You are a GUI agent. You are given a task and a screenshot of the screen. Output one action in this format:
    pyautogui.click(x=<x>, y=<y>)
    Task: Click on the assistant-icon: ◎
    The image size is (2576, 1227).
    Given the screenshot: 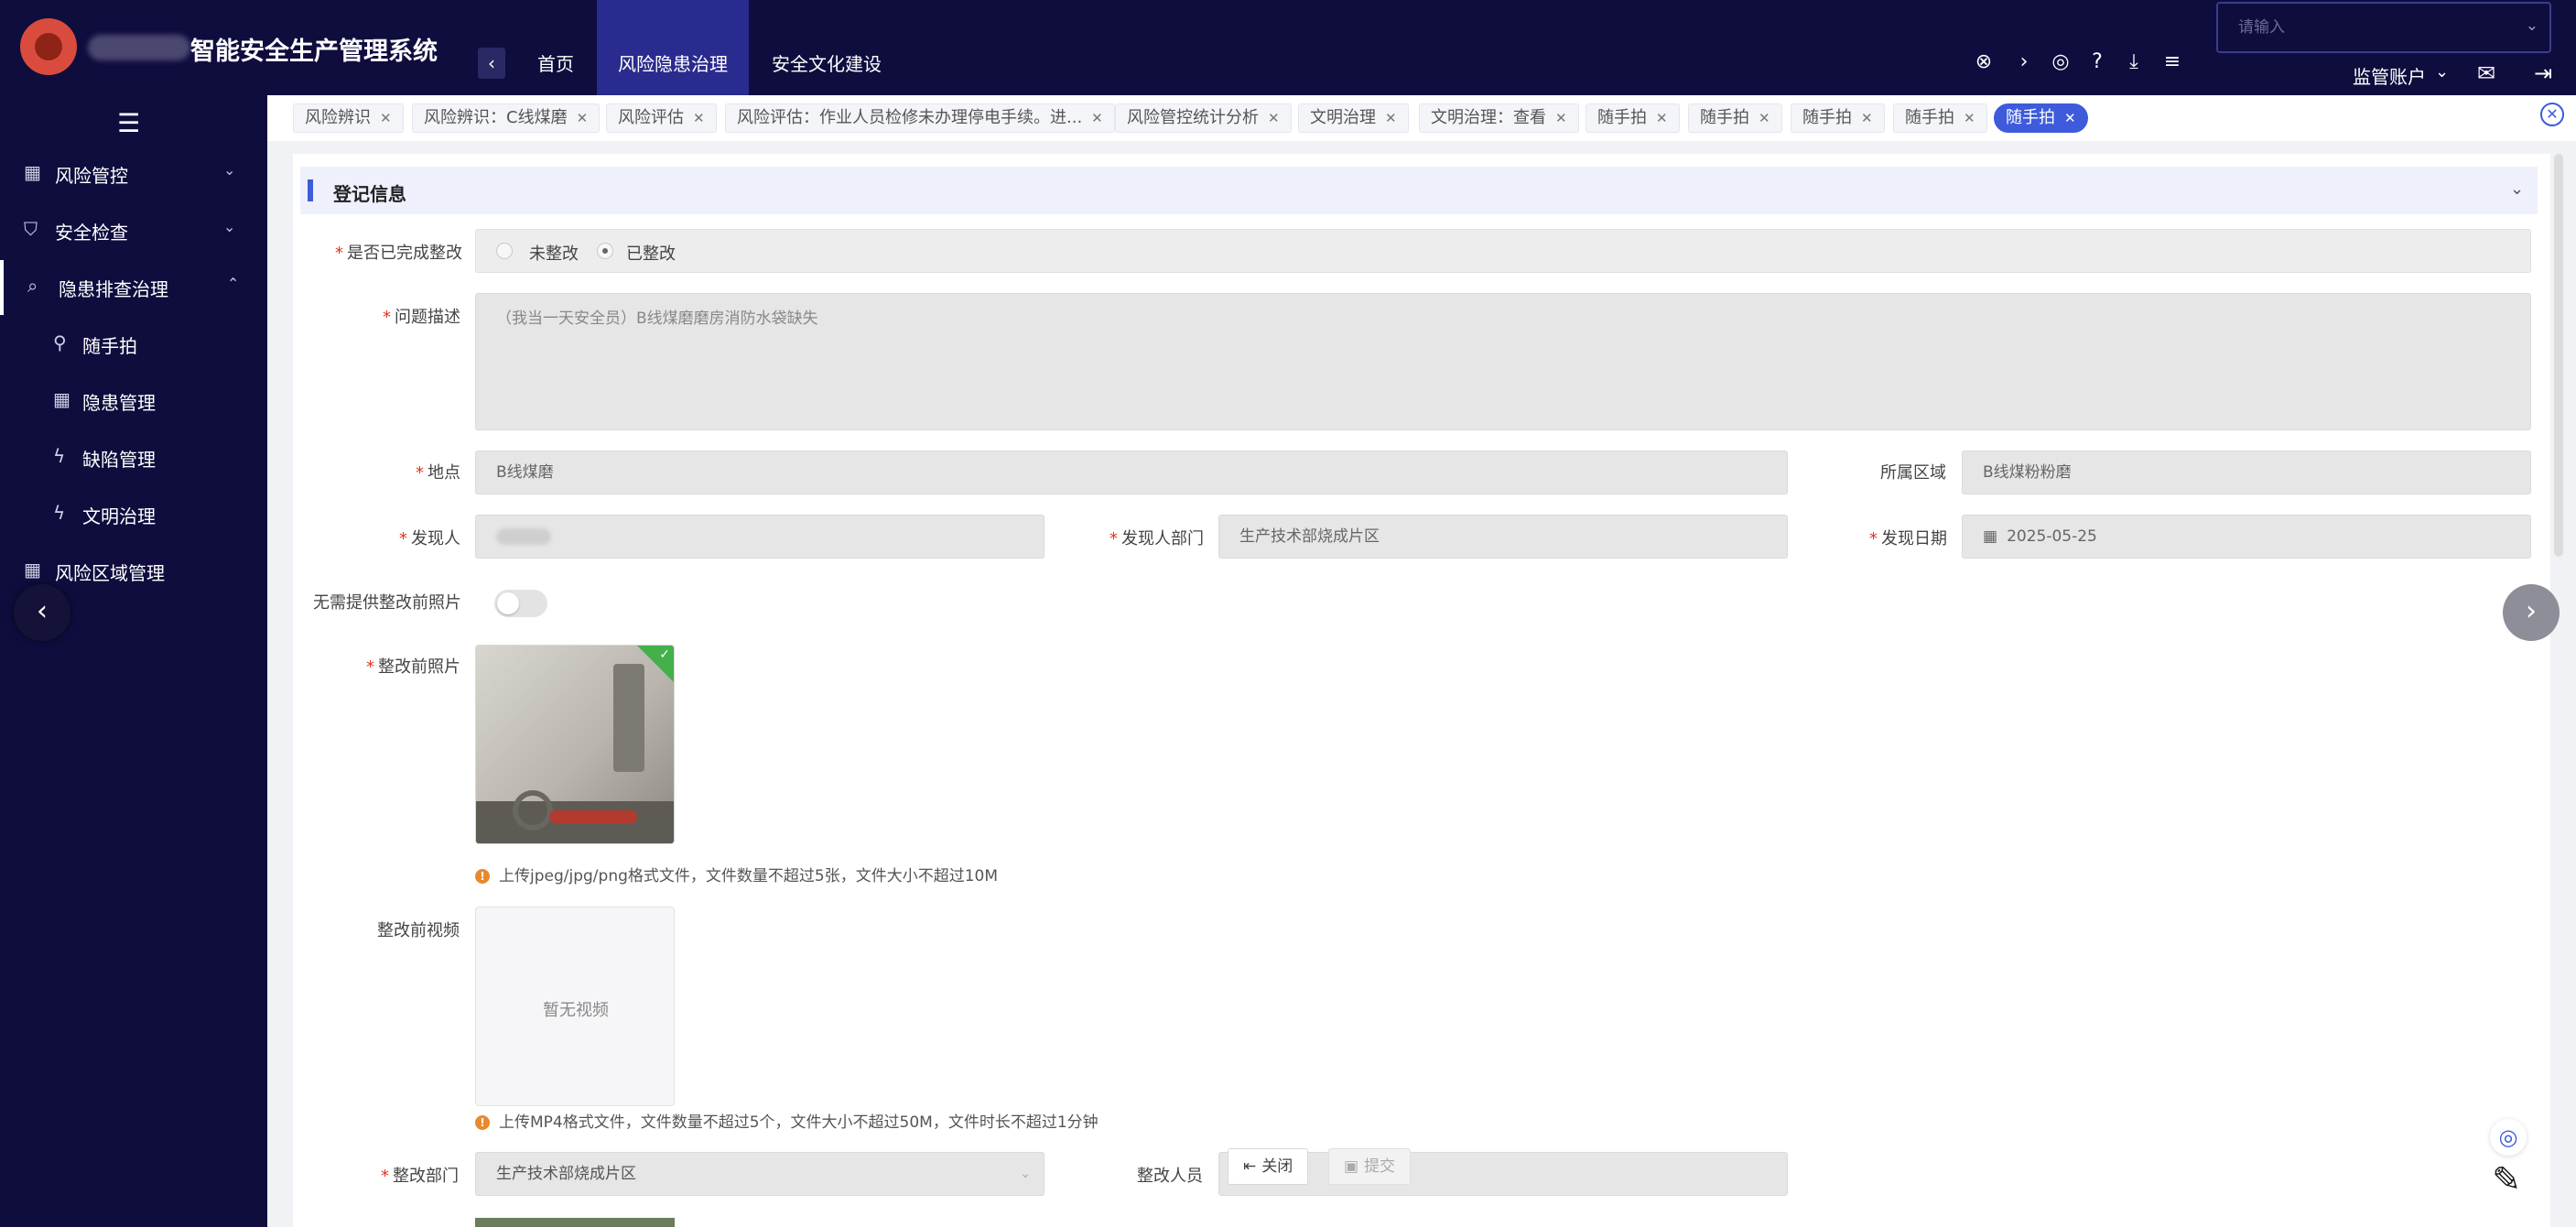 What is the action you would take?
    pyautogui.click(x=2509, y=1137)
    